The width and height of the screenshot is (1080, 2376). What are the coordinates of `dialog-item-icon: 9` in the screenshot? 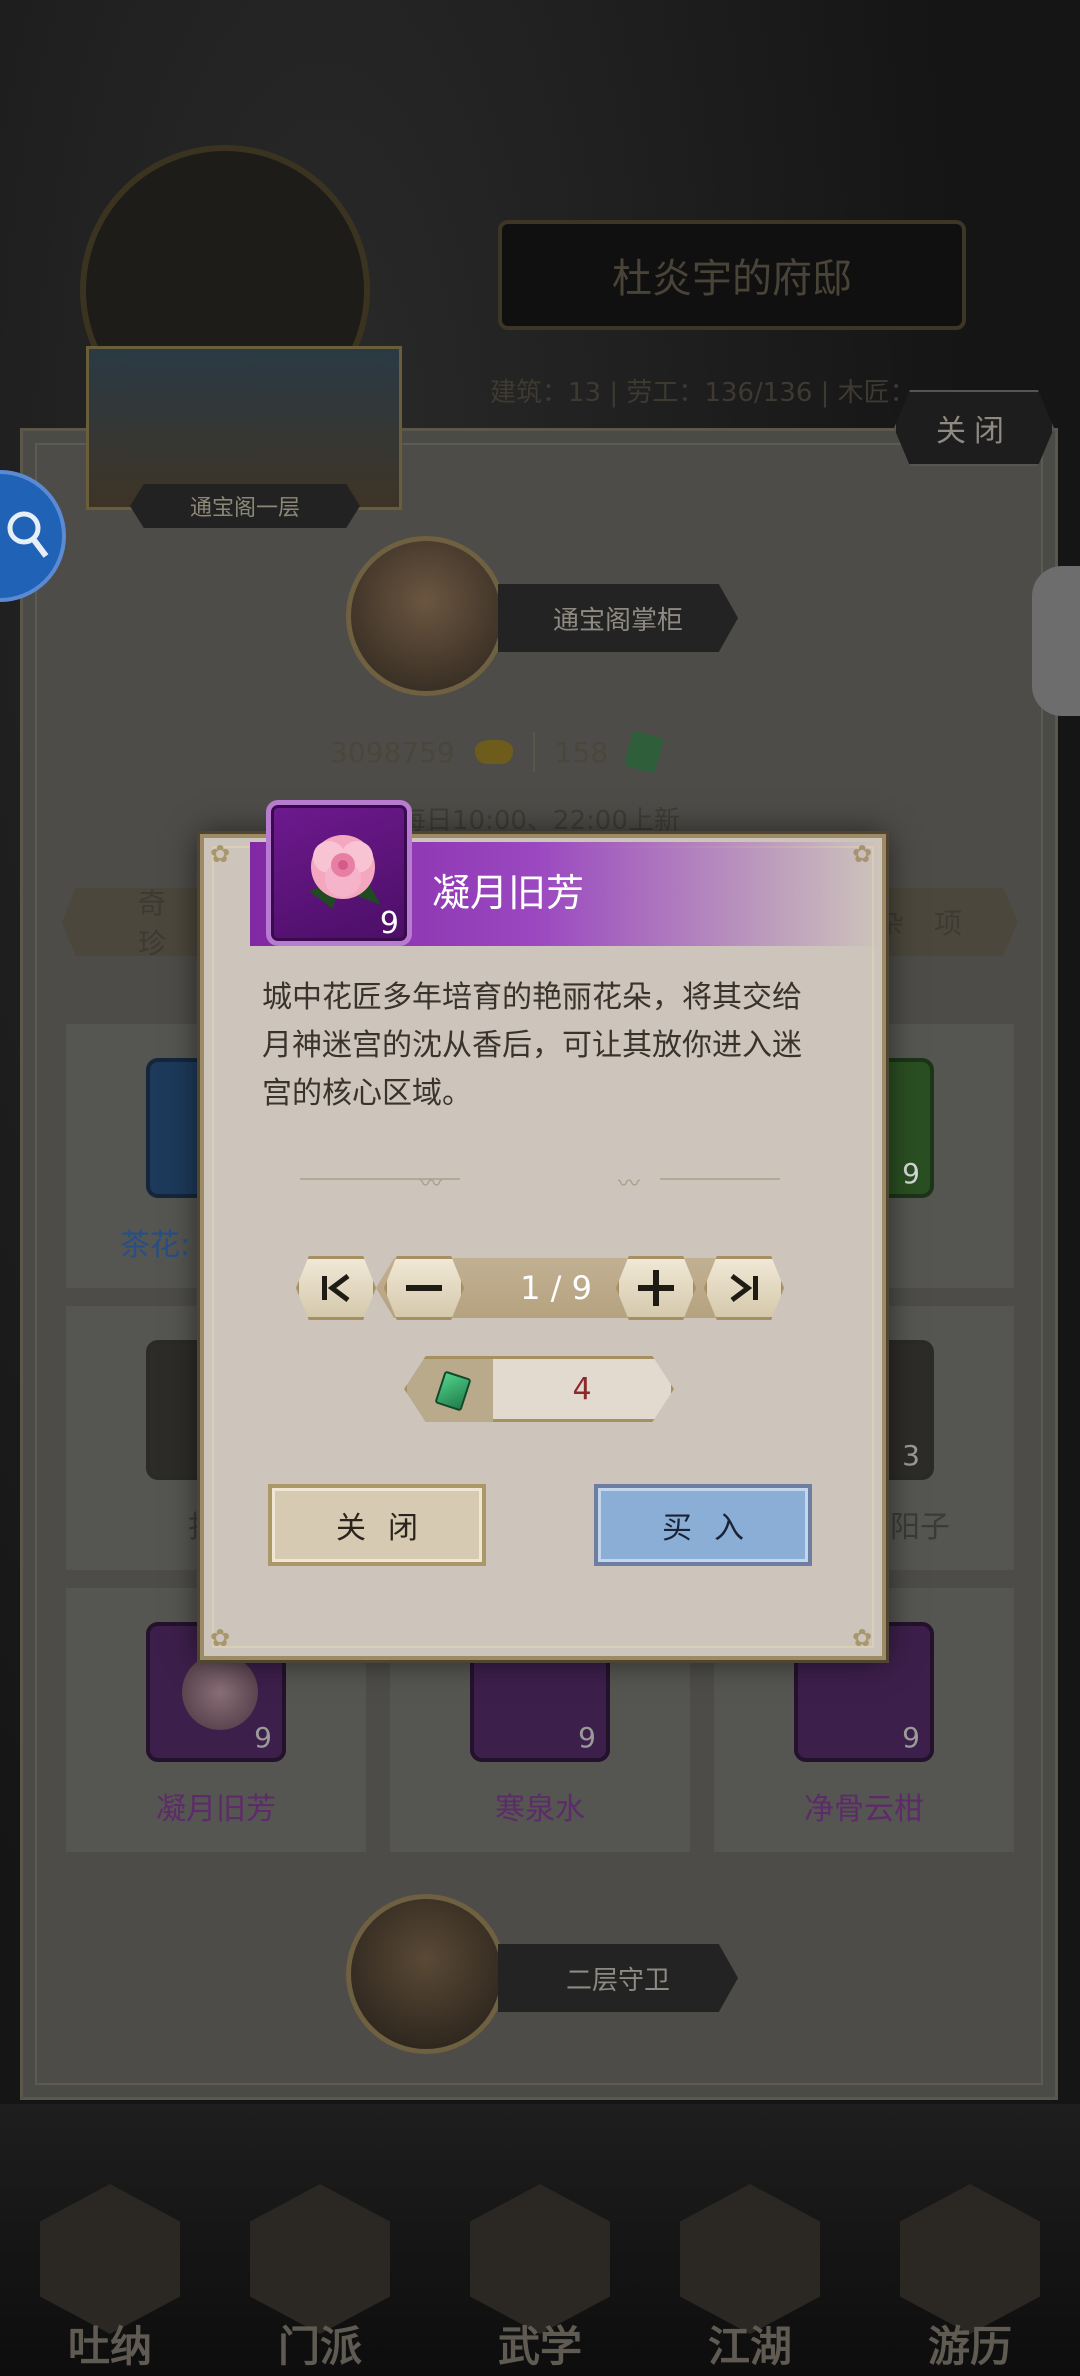 It's located at (339, 873).